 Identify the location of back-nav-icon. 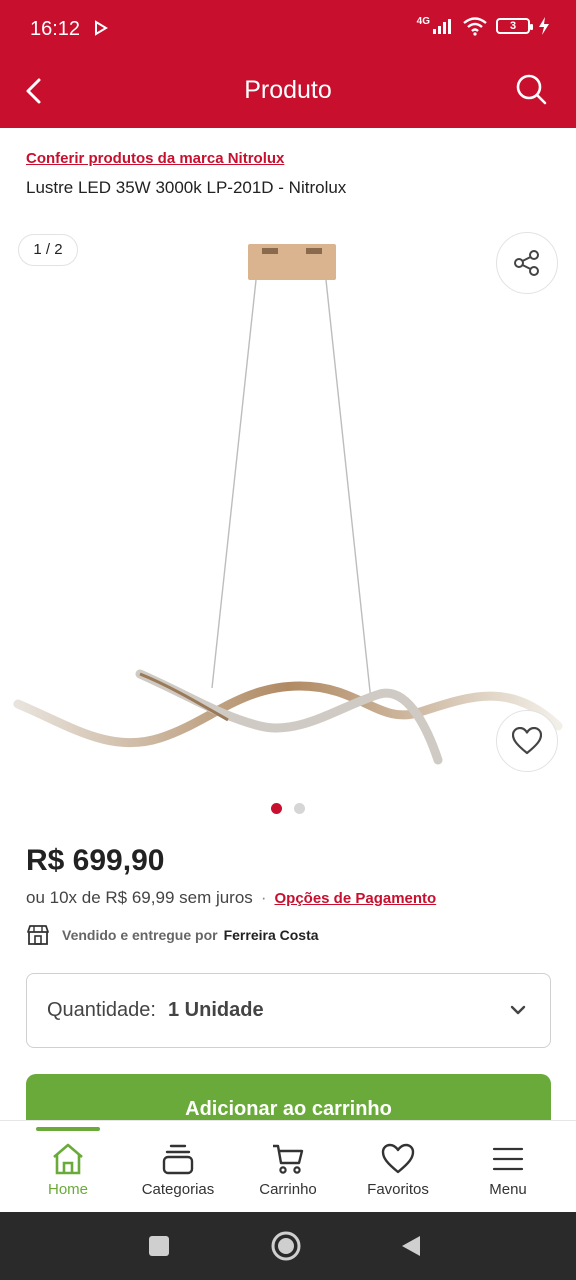
(411, 1246).